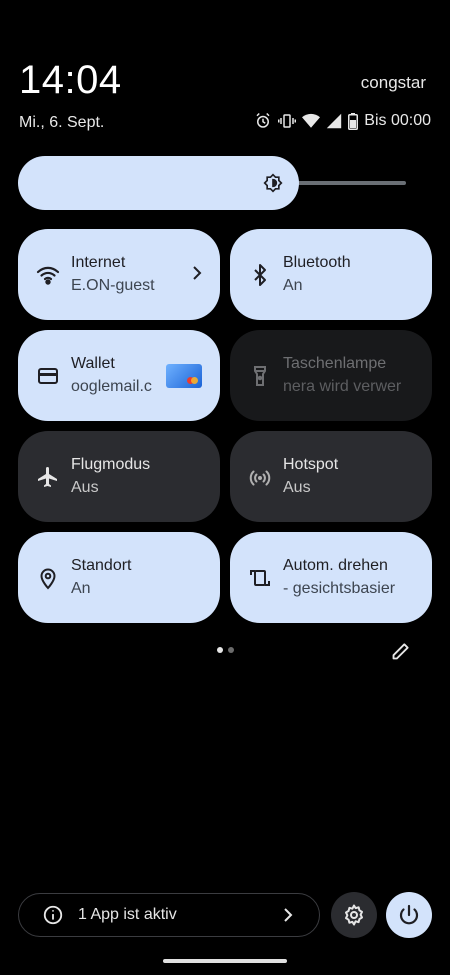 This screenshot has width=450, height=975. Describe the element at coordinates (53, 917) in the screenshot. I see `info-icon` at that location.